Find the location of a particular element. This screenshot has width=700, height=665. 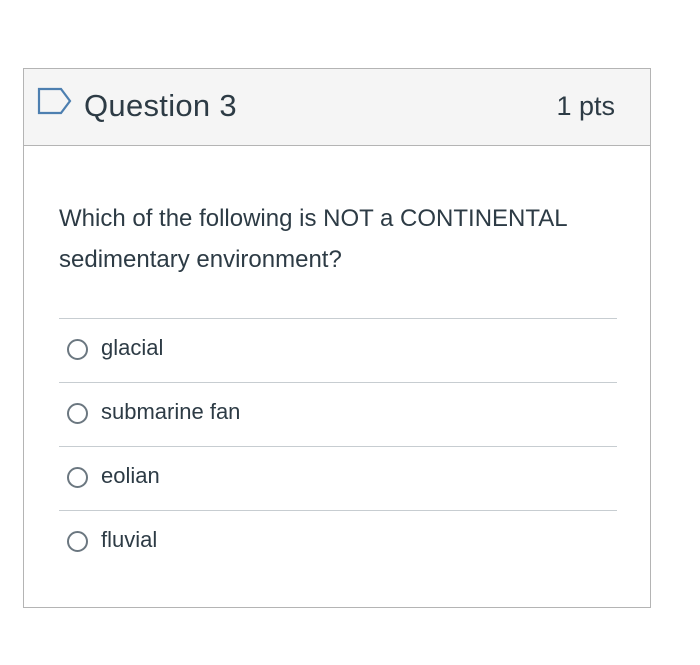

answer-label: fluvial is located at coordinates (129, 539).